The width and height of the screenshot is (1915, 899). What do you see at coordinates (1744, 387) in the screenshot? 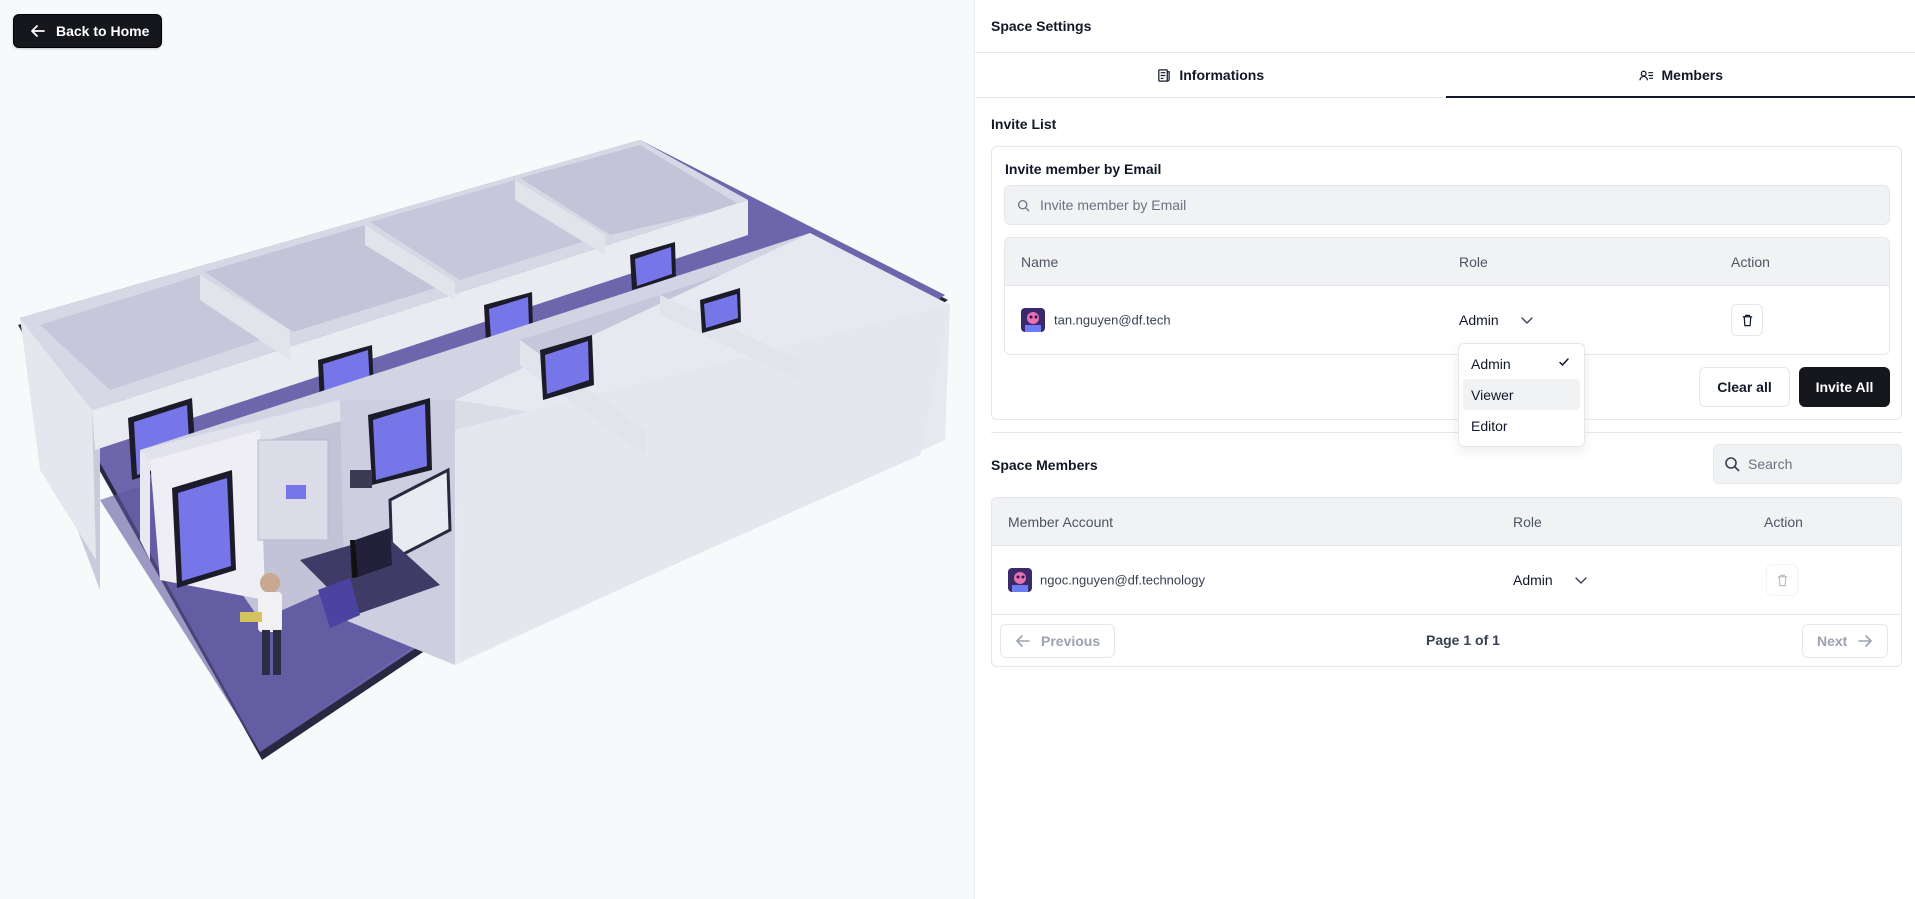
I see `clear-all-button: Clear all` at bounding box center [1744, 387].